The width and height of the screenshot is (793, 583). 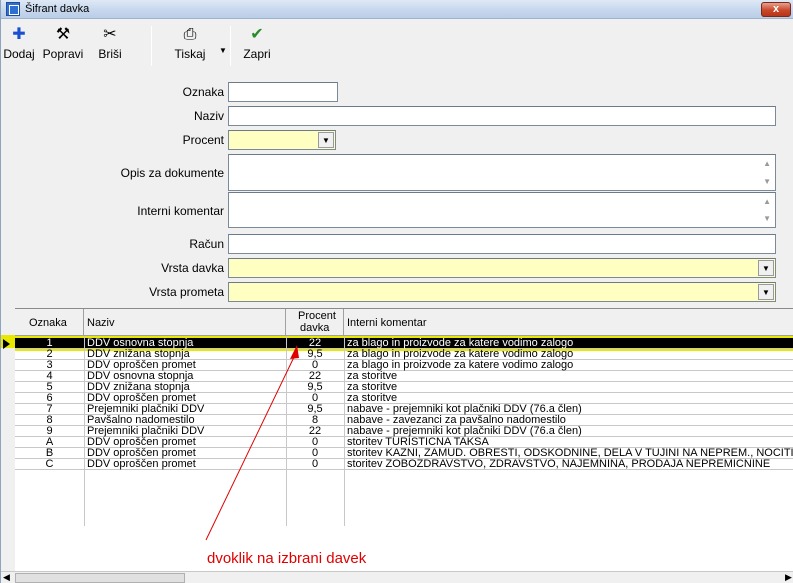 What do you see at coordinates (287, 558) in the screenshot?
I see `annotation-text: dvoklik na izbrani davek` at bounding box center [287, 558].